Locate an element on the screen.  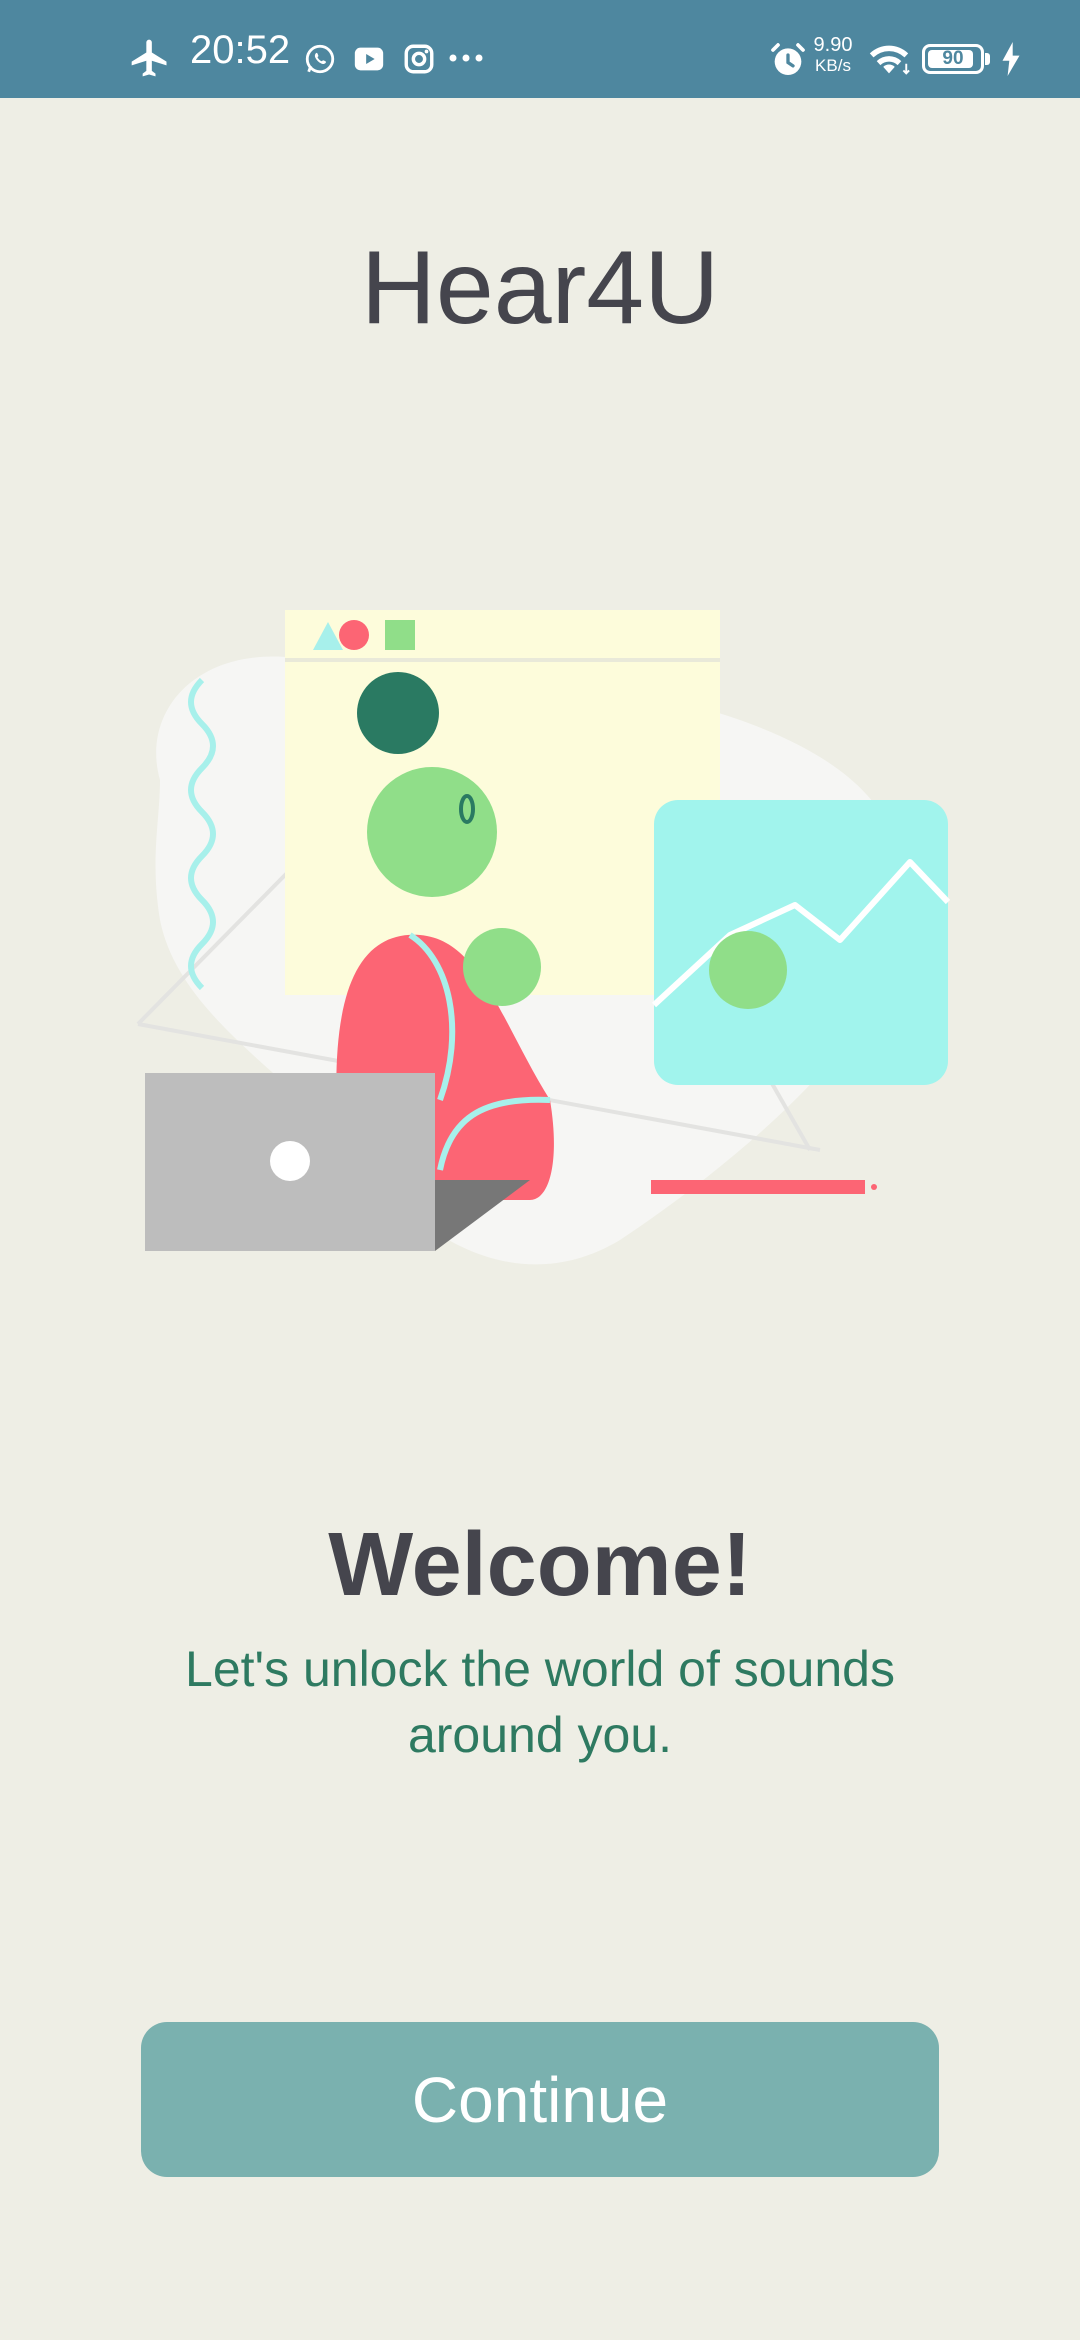
status-bar: 20:52 9.90 KB/s 90 is located at coordinates (540, 49).